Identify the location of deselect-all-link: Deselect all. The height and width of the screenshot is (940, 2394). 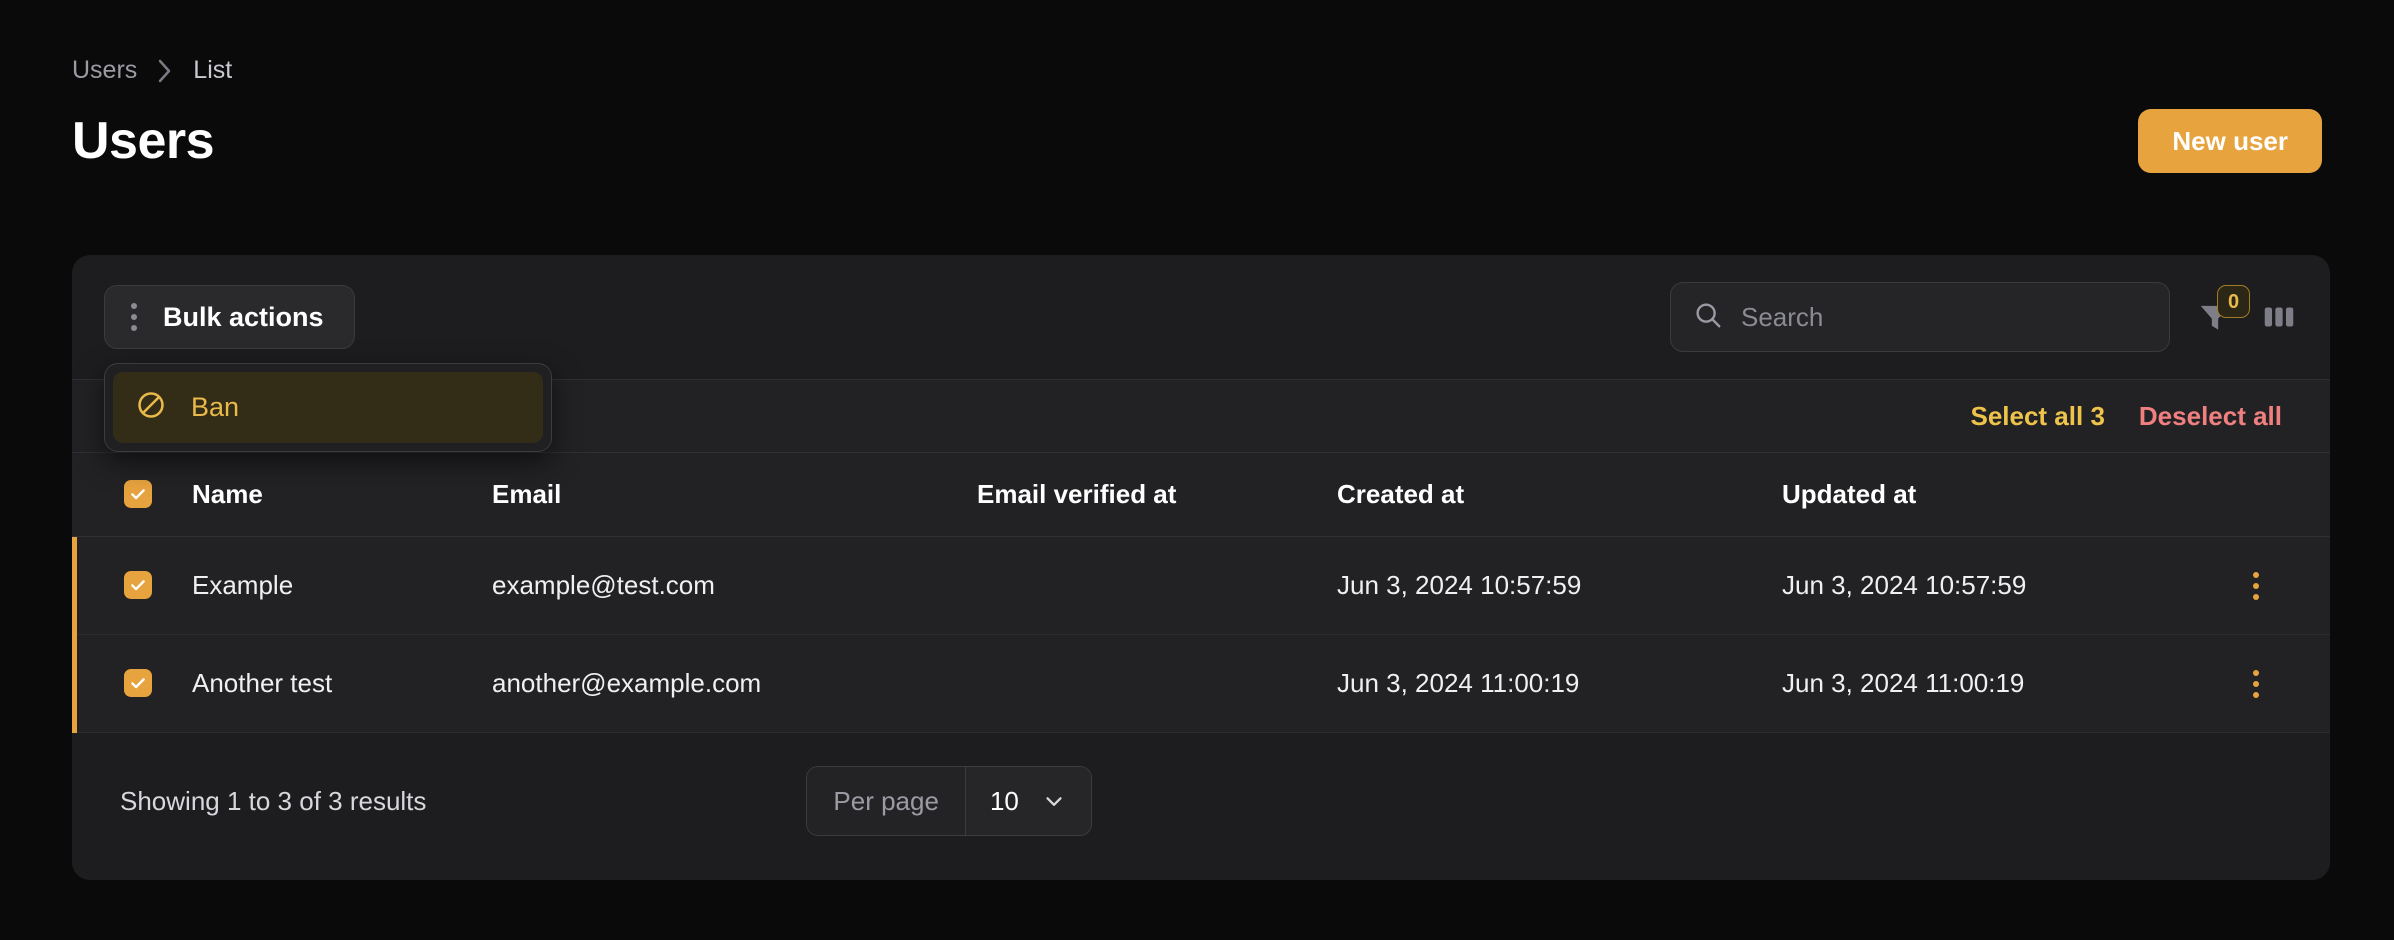
(2210, 416).